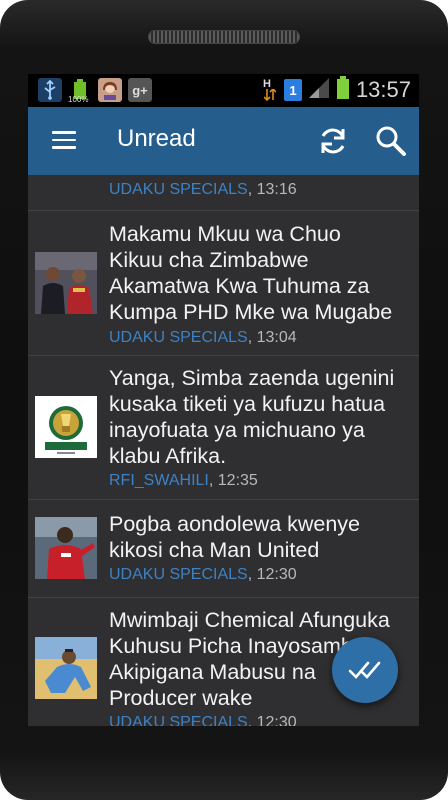 The image size is (448, 800). I want to click on item-source: RFI_SWAHILI, so click(159, 480).